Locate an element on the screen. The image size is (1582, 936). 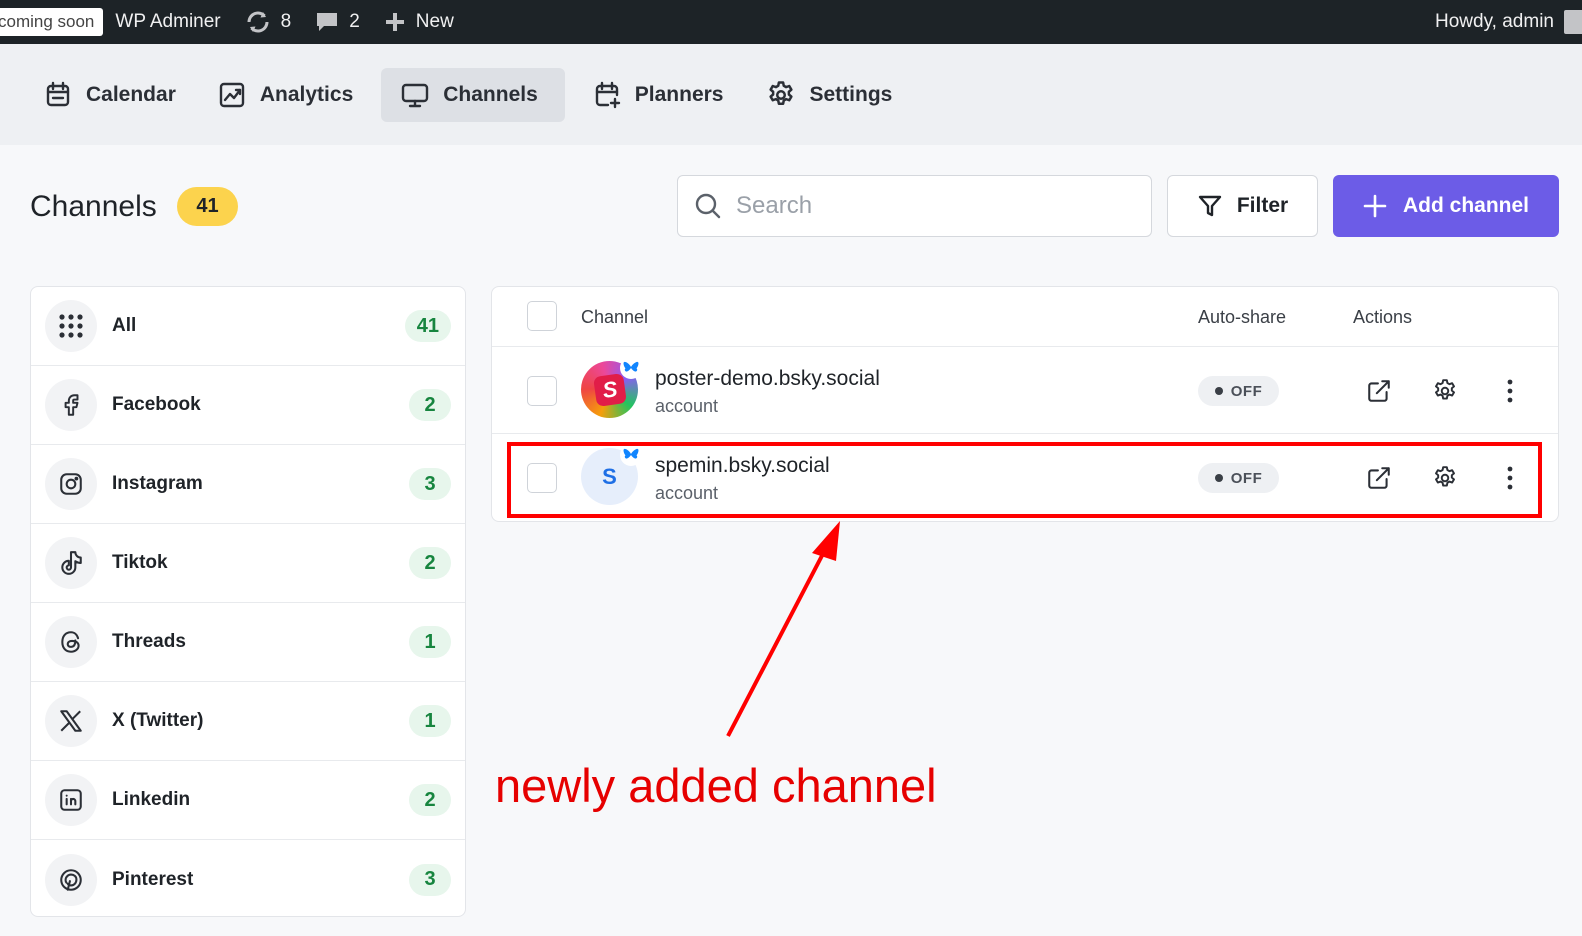
sidebar-item-x-twitter: X (Twitter) 1 is located at coordinates (248, 721).